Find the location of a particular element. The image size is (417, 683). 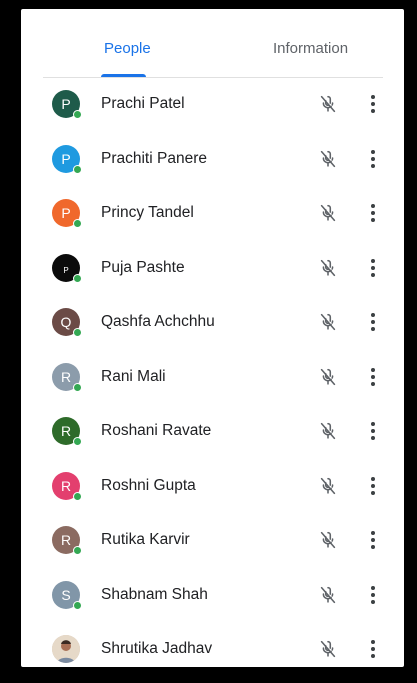

participant-row: P Prachiti Panere is located at coordinates (212, 160).